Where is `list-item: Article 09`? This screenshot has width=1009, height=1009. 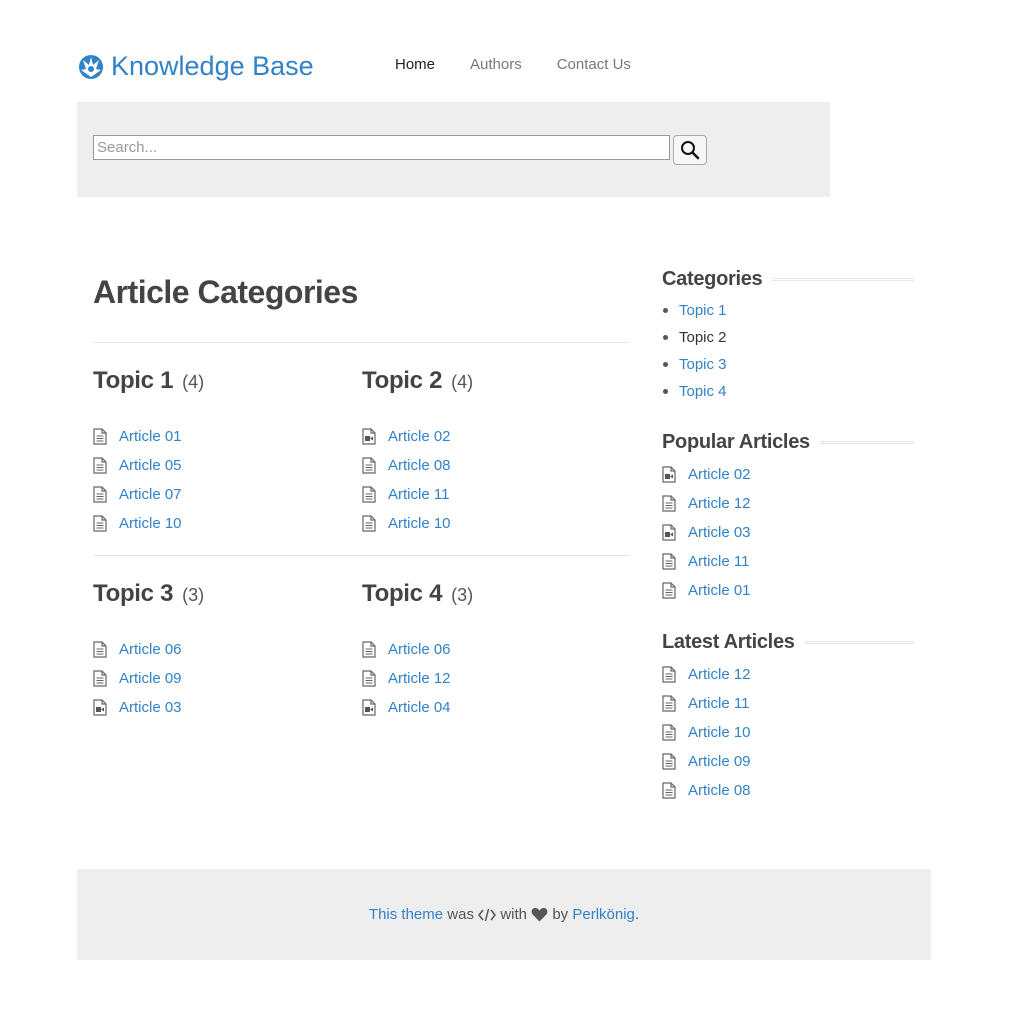 list-item: Article 09 is located at coordinates (218, 678).